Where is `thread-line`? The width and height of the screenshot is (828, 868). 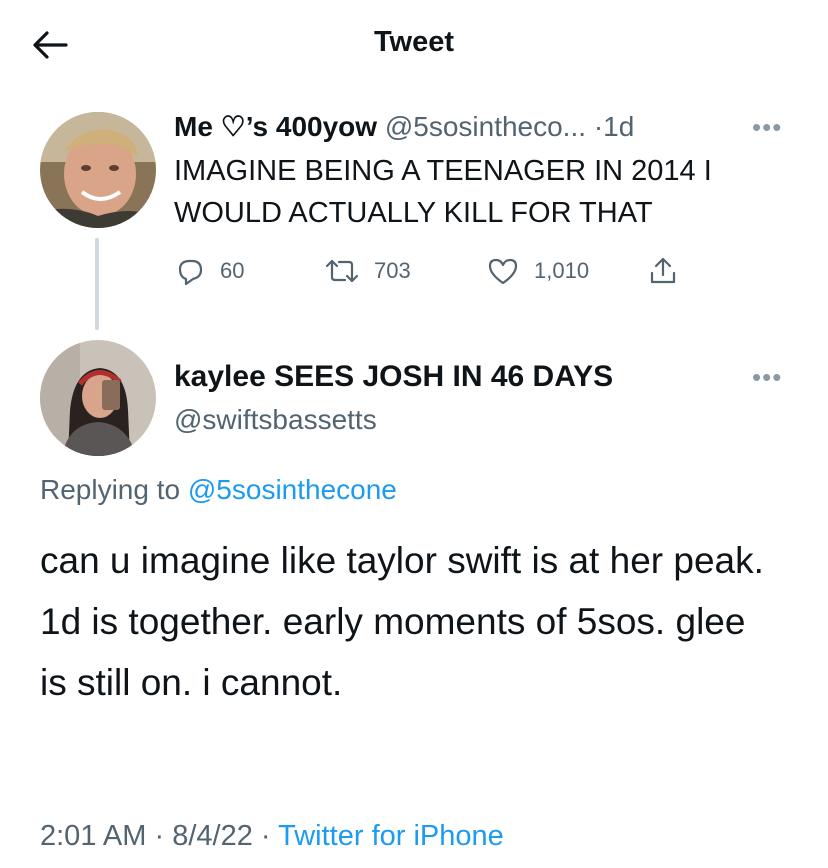
thread-line is located at coordinates (97, 284).